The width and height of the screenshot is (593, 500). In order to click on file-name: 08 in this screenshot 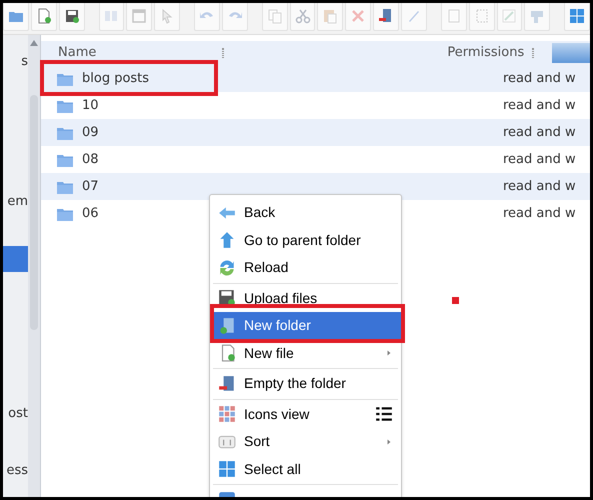, I will do `click(90, 160)`.